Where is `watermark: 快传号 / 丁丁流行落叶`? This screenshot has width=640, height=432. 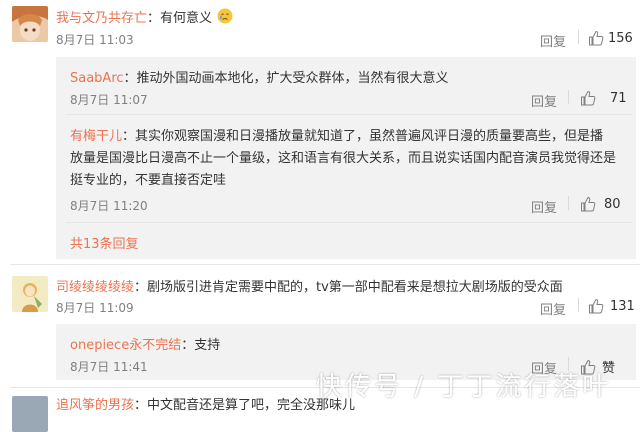 watermark: 快传号 / 丁丁流行落叶 is located at coordinates (464, 387).